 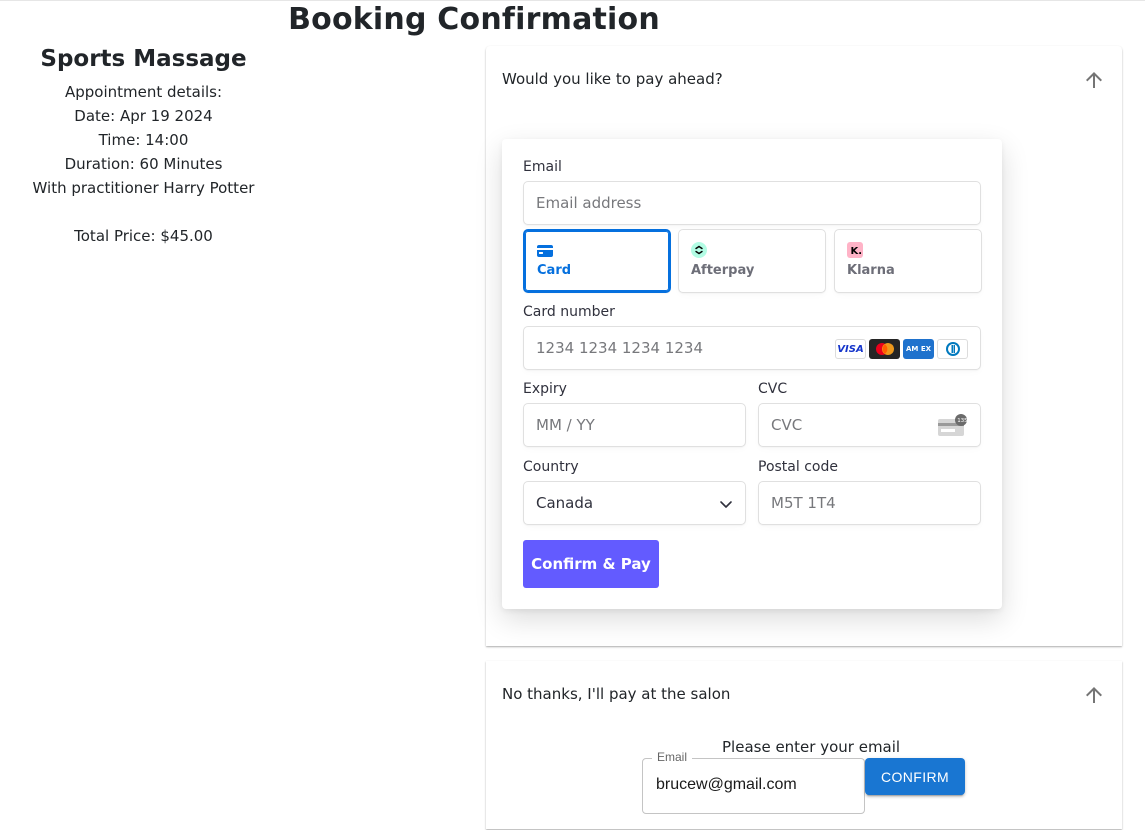 What do you see at coordinates (143, 236) in the screenshot?
I see `total-price: Total Price: $45.00` at bounding box center [143, 236].